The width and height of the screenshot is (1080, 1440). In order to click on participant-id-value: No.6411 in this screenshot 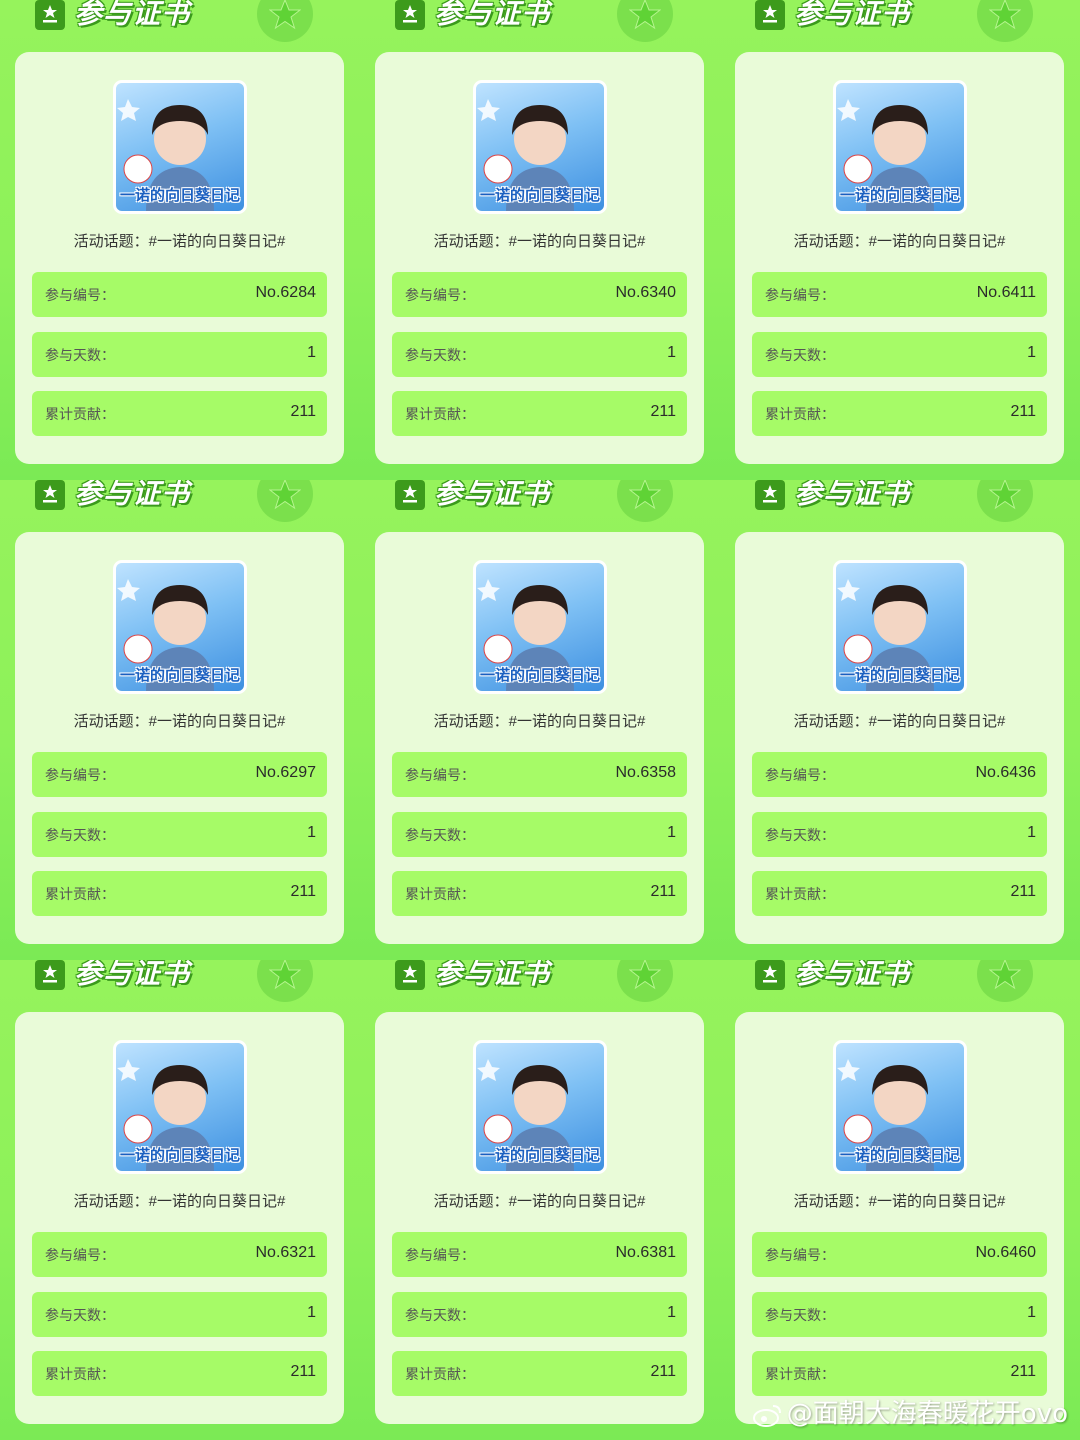, I will do `click(1006, 292)`.